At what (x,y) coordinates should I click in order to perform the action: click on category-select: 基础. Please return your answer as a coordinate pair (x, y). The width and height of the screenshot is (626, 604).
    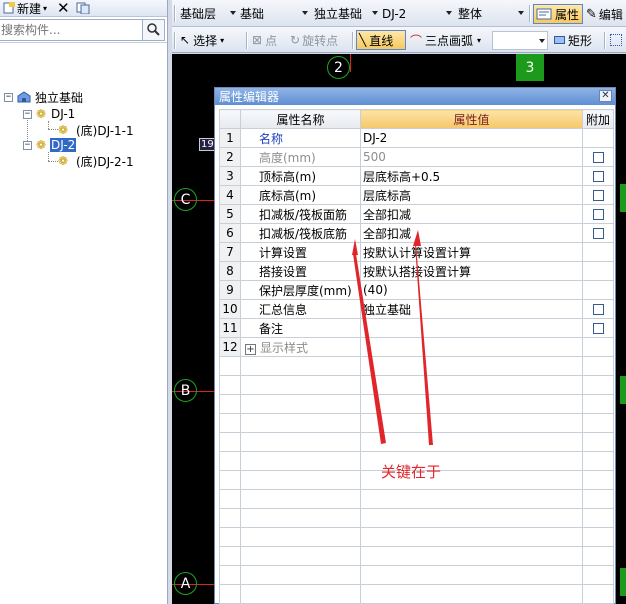
    Looking at the image, I should click on (275, 13).